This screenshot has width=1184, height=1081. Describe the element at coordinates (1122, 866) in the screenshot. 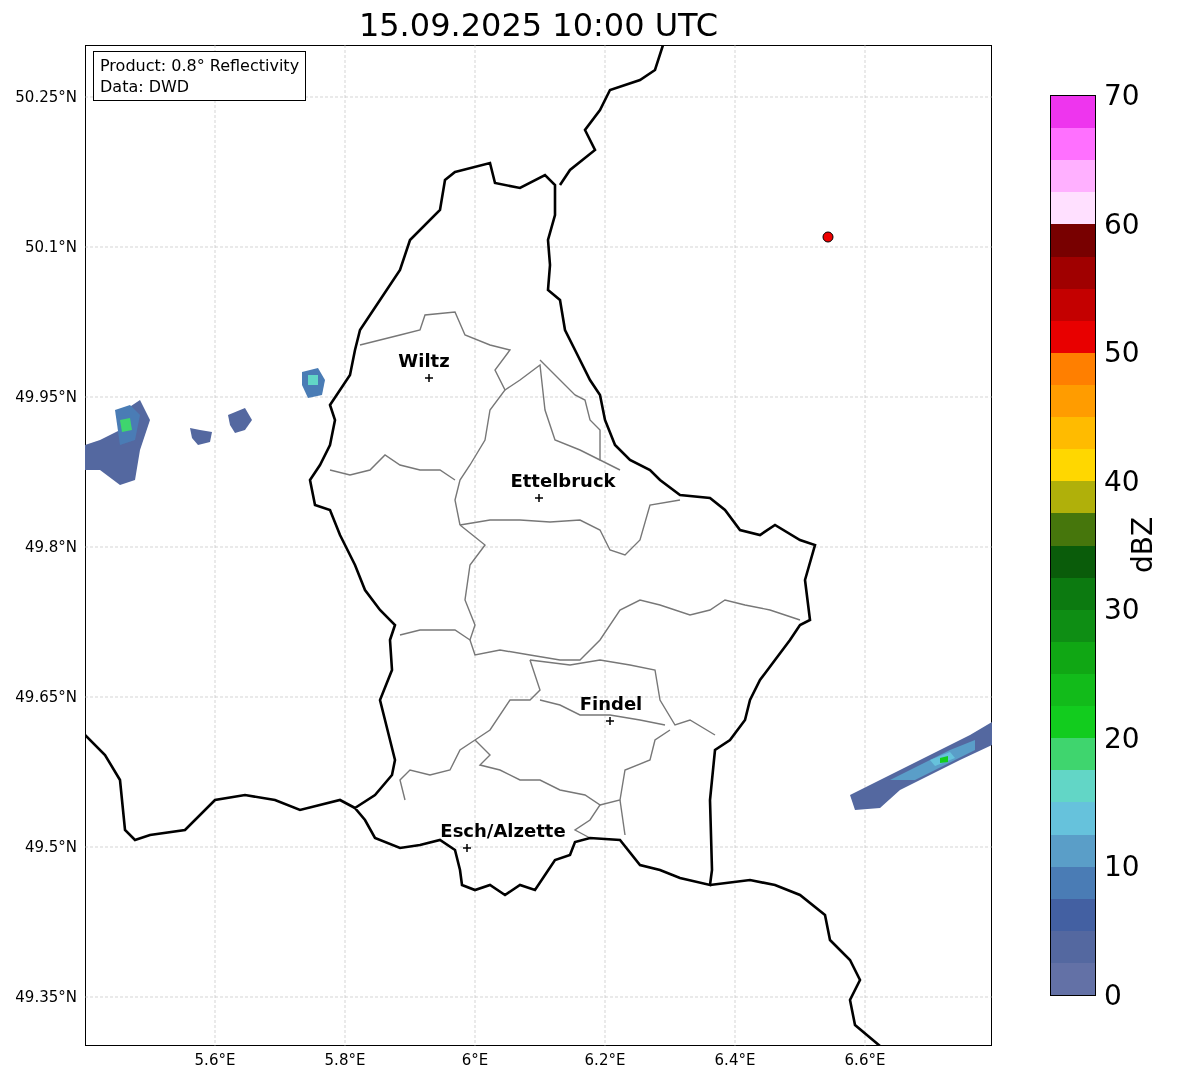

I see `colorbar-tick-label: 10` at that location.